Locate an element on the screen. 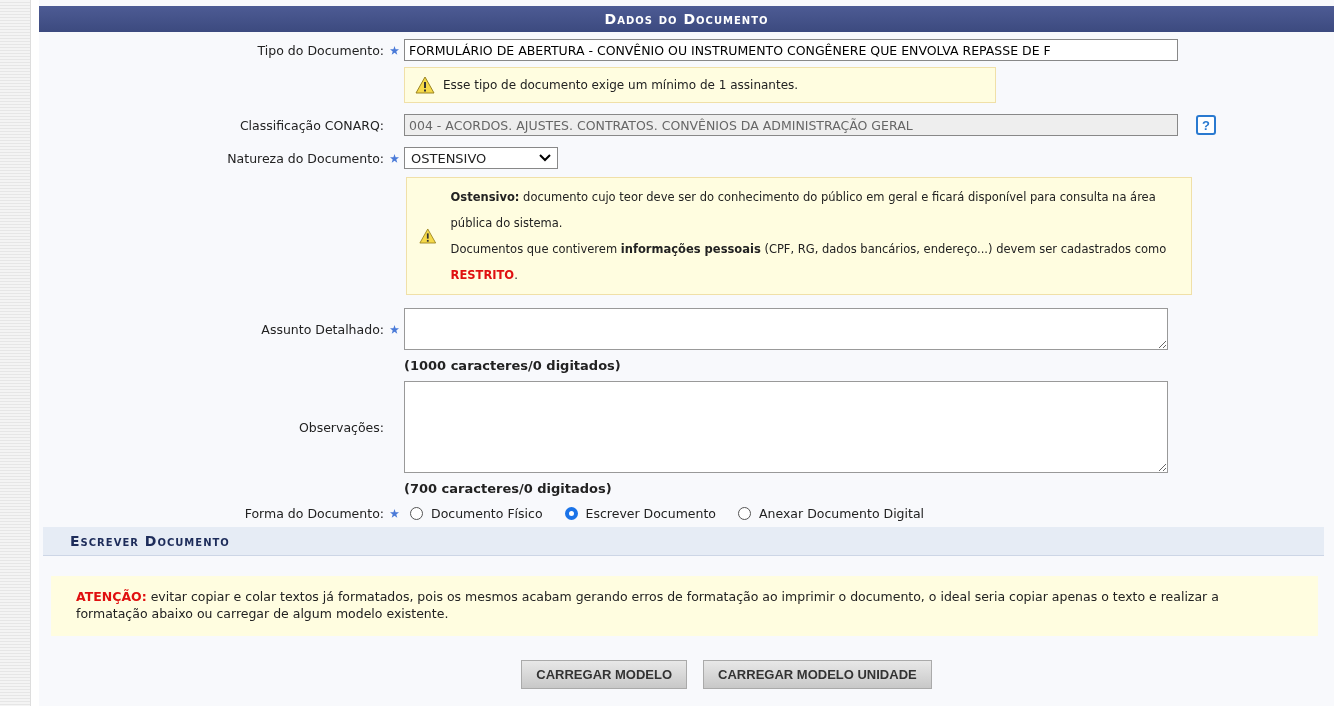 This screenshot has height=706, width=1334. subject-textarea is located at coordinates (786, 329).